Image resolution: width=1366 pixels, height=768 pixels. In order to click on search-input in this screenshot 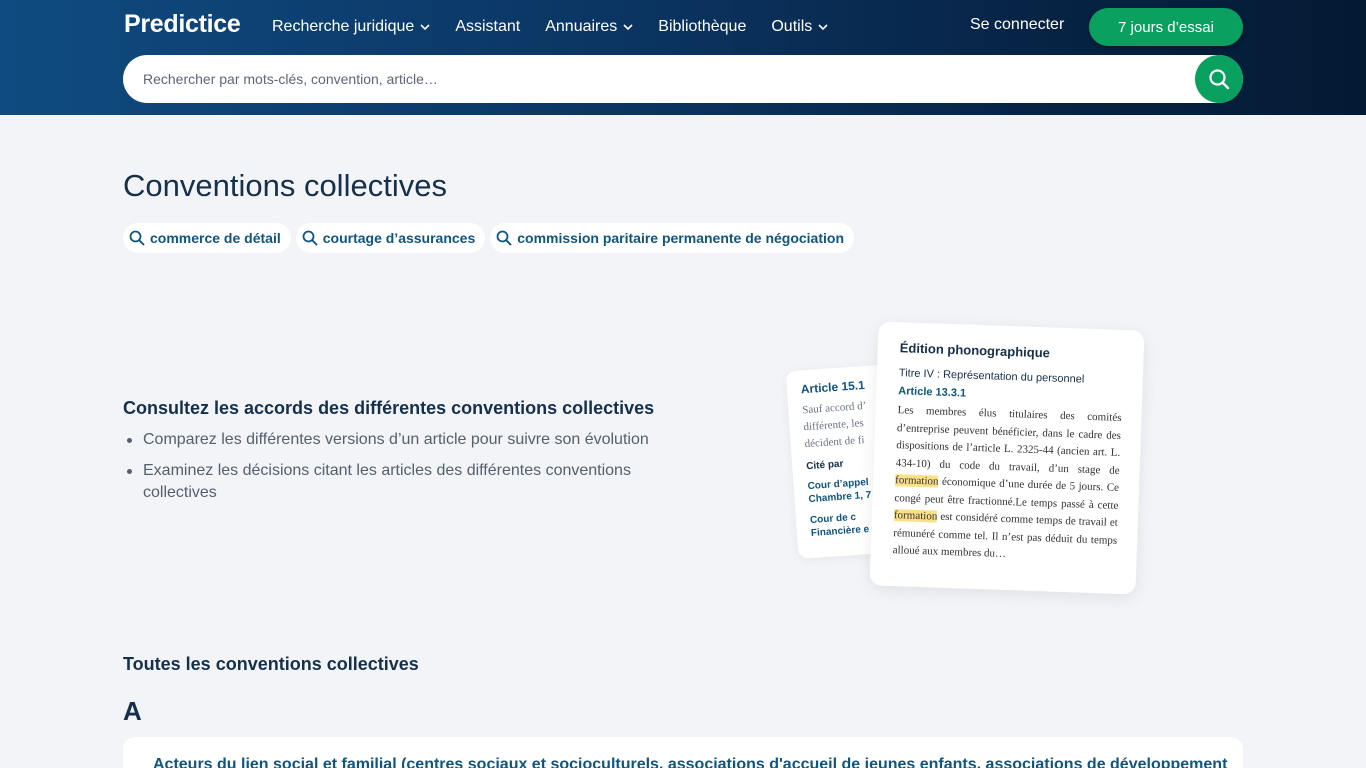, I will do `click(663, 79)`.